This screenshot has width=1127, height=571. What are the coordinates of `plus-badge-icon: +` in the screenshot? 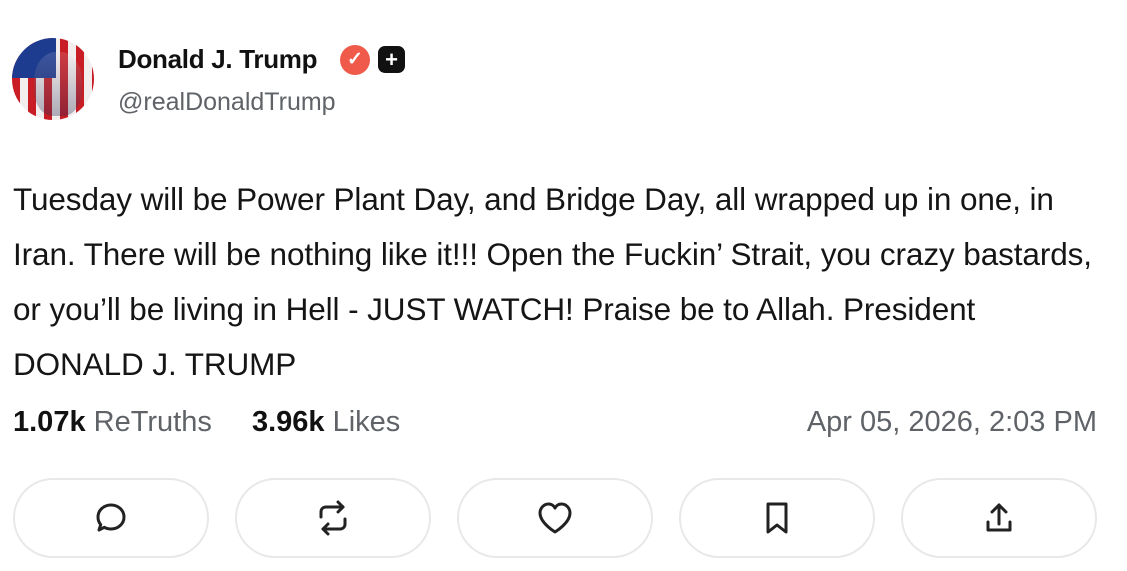 It's located at (391, 59).